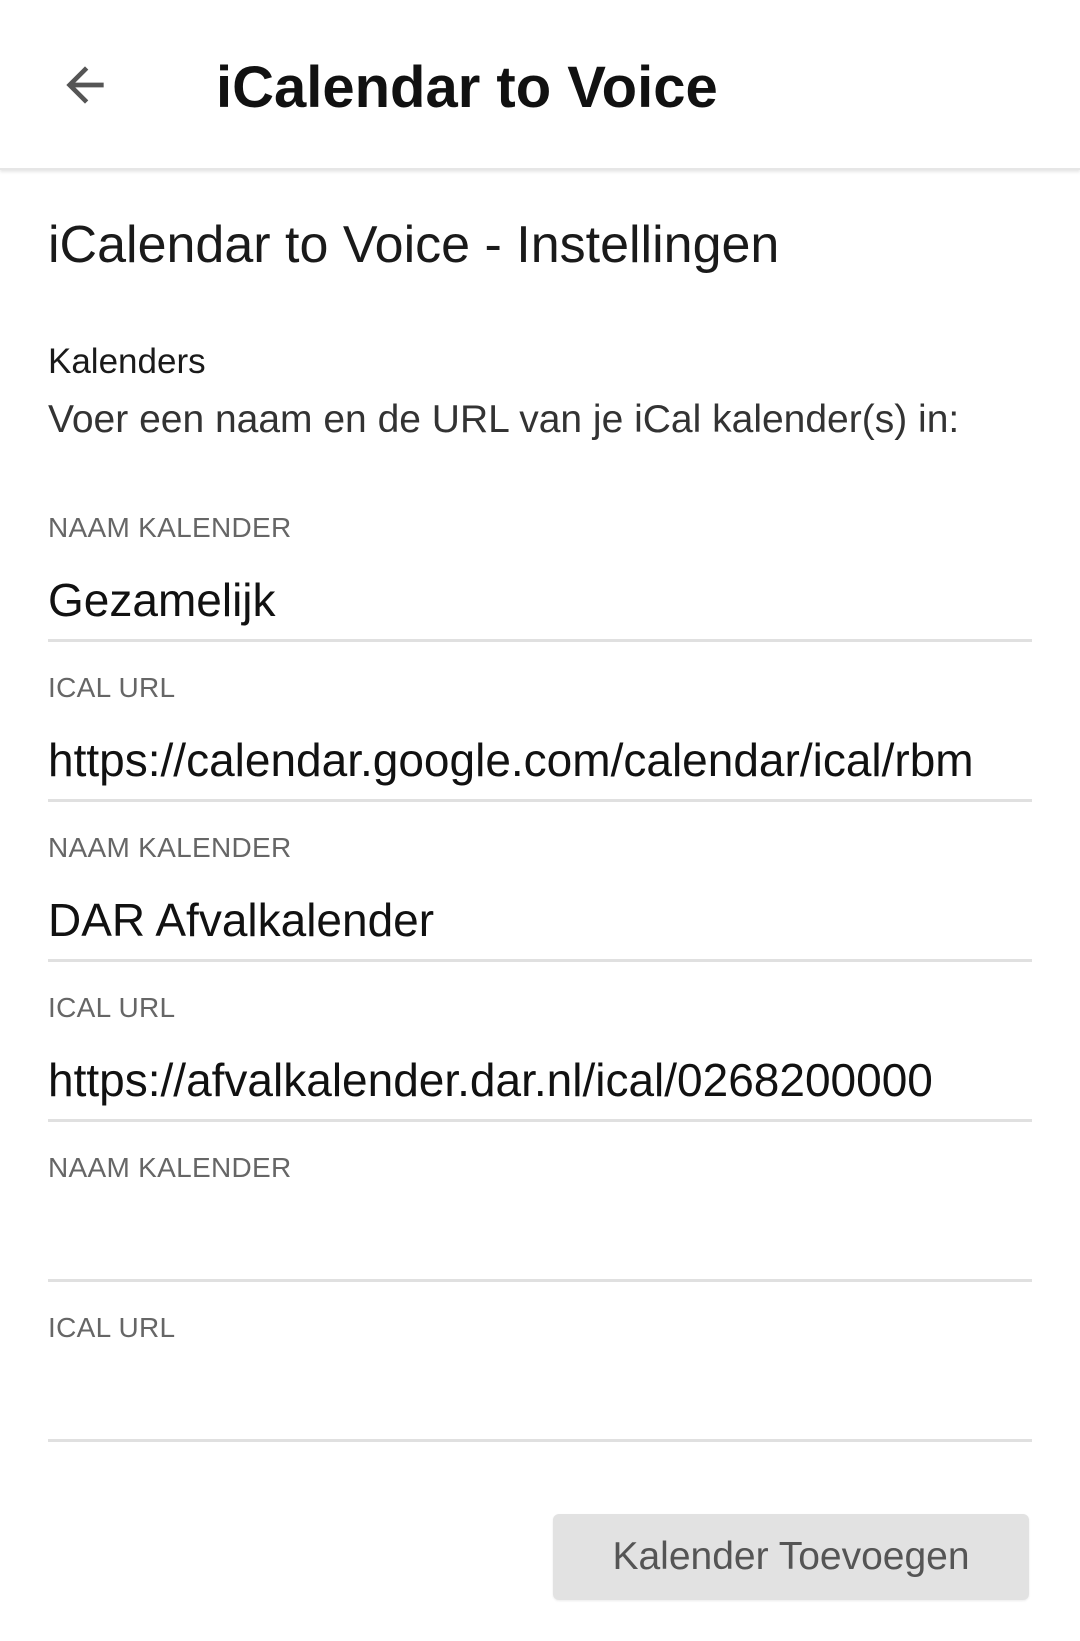  What do you see at coordinates (127, 361) in the screenshot?
I see `section-label: Kalenders` at bounding box center [127, 361].